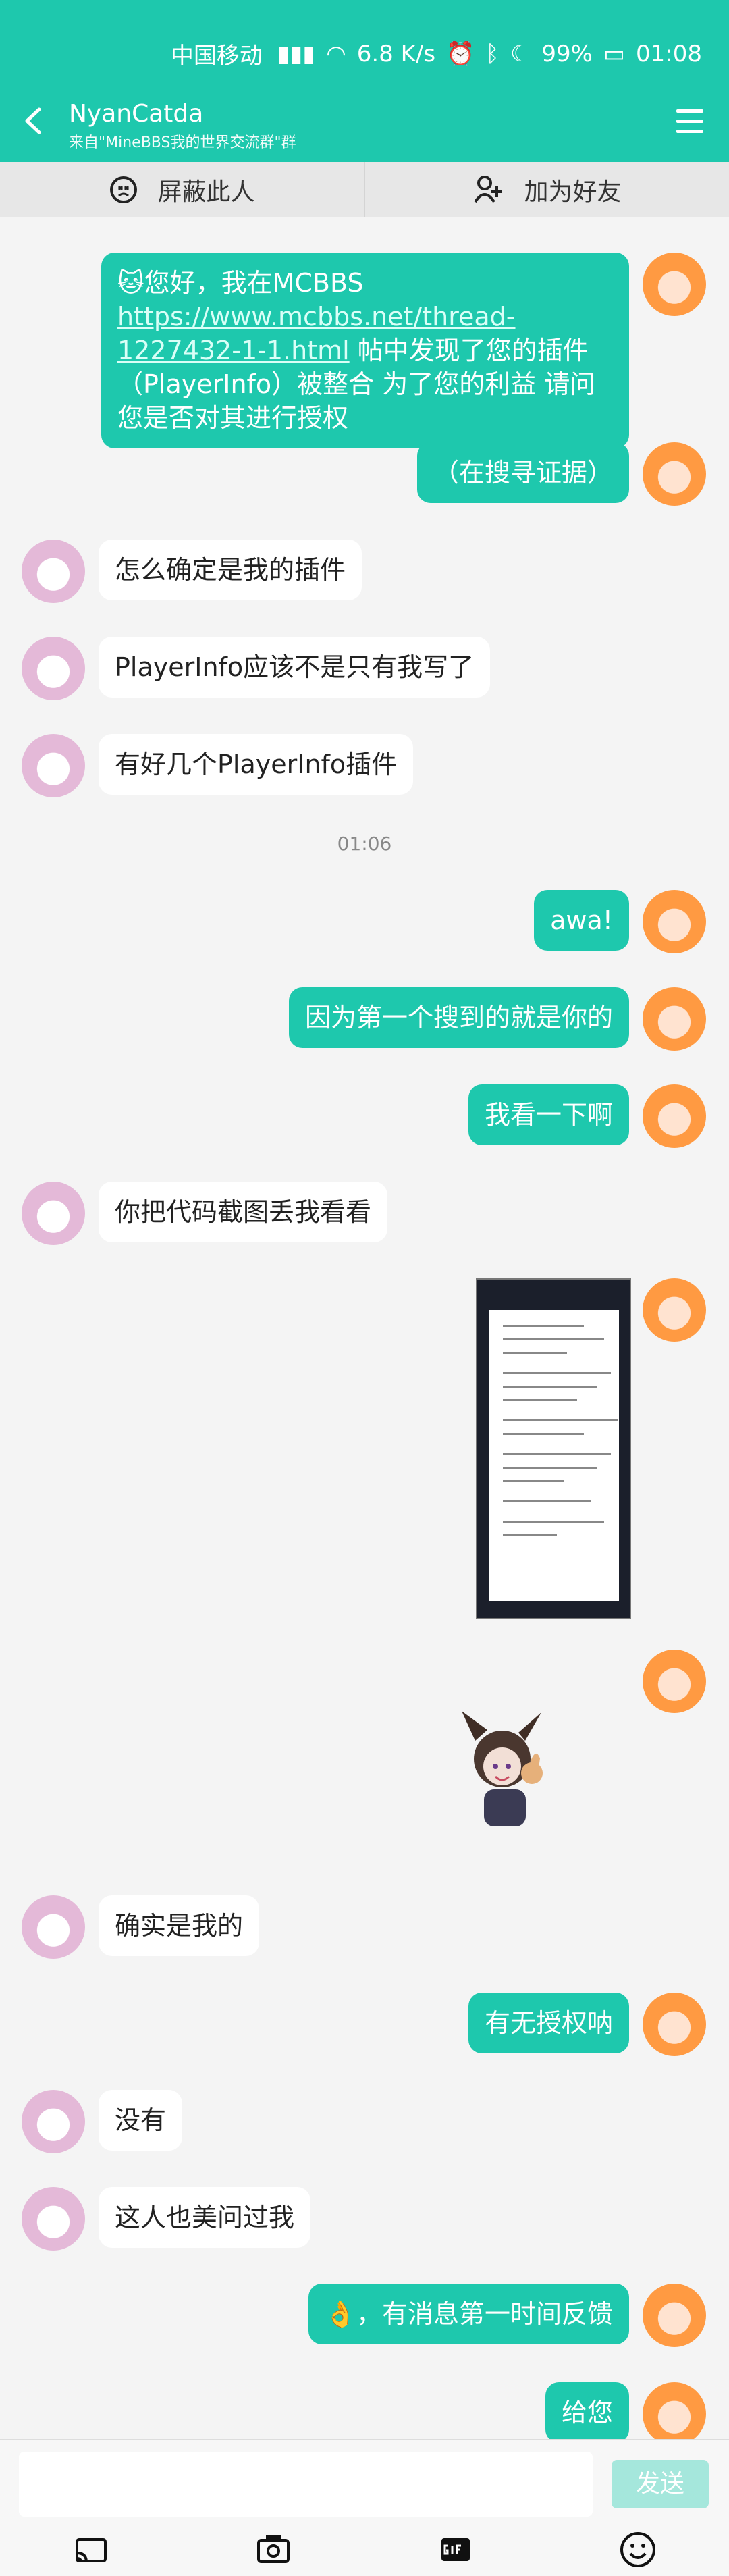  I want to click on camera-icon, so click(273, 2549).